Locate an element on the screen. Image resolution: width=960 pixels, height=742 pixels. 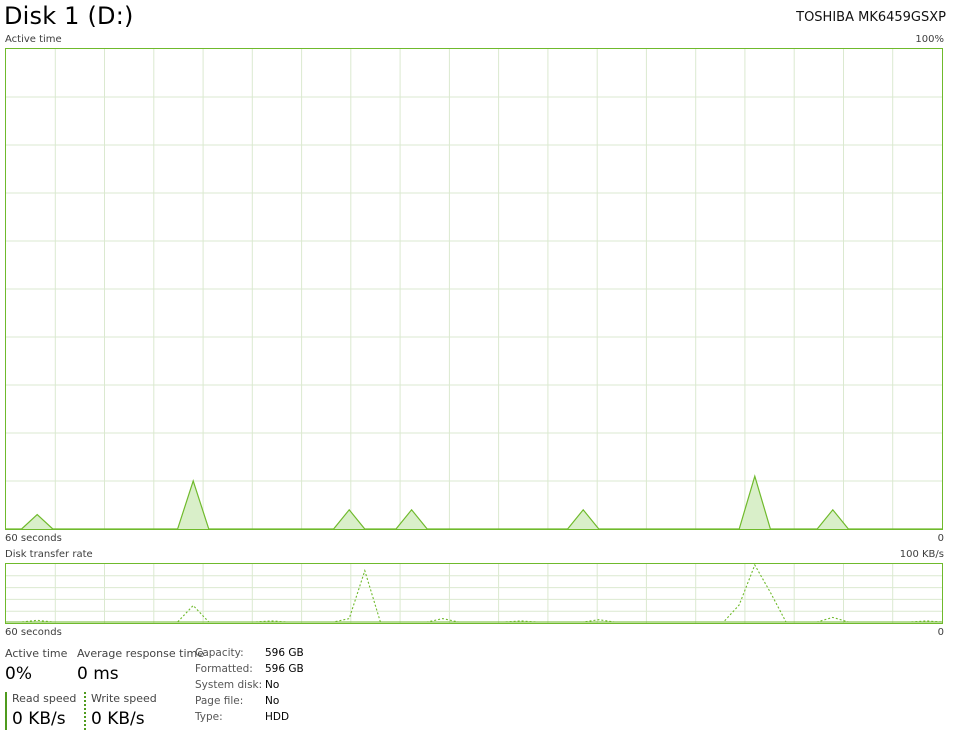
read-speed-label: Read speed is located at coordinates (44, 698).